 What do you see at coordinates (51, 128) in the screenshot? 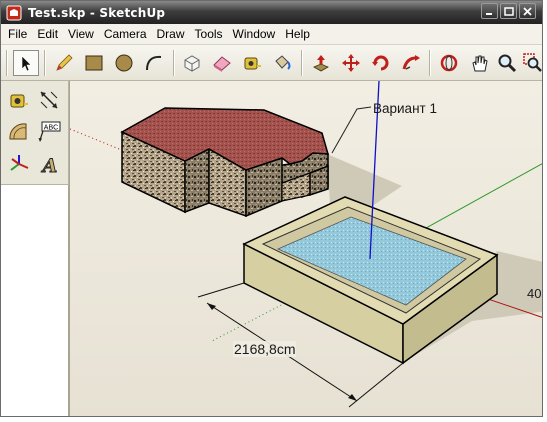
I see `text-tool-label: ABC` at bounding box center [51, 128].